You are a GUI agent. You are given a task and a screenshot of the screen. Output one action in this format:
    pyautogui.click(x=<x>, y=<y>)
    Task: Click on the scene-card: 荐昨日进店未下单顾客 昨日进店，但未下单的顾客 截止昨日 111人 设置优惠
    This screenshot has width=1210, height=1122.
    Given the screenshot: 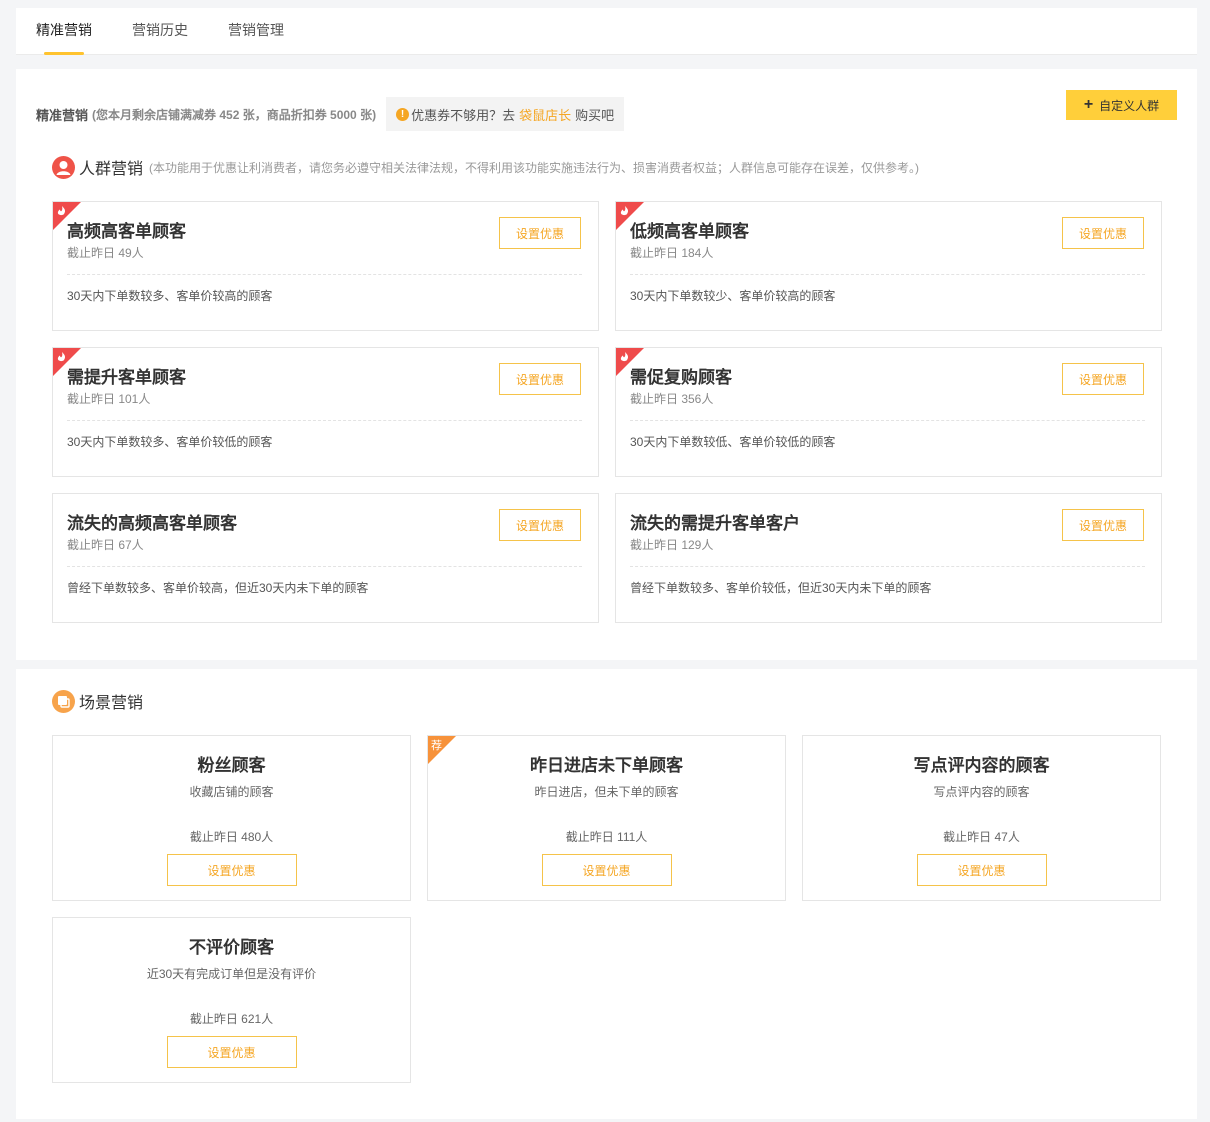 What is the action you would take?
    pyautogui.click(x=606, y=818)
    